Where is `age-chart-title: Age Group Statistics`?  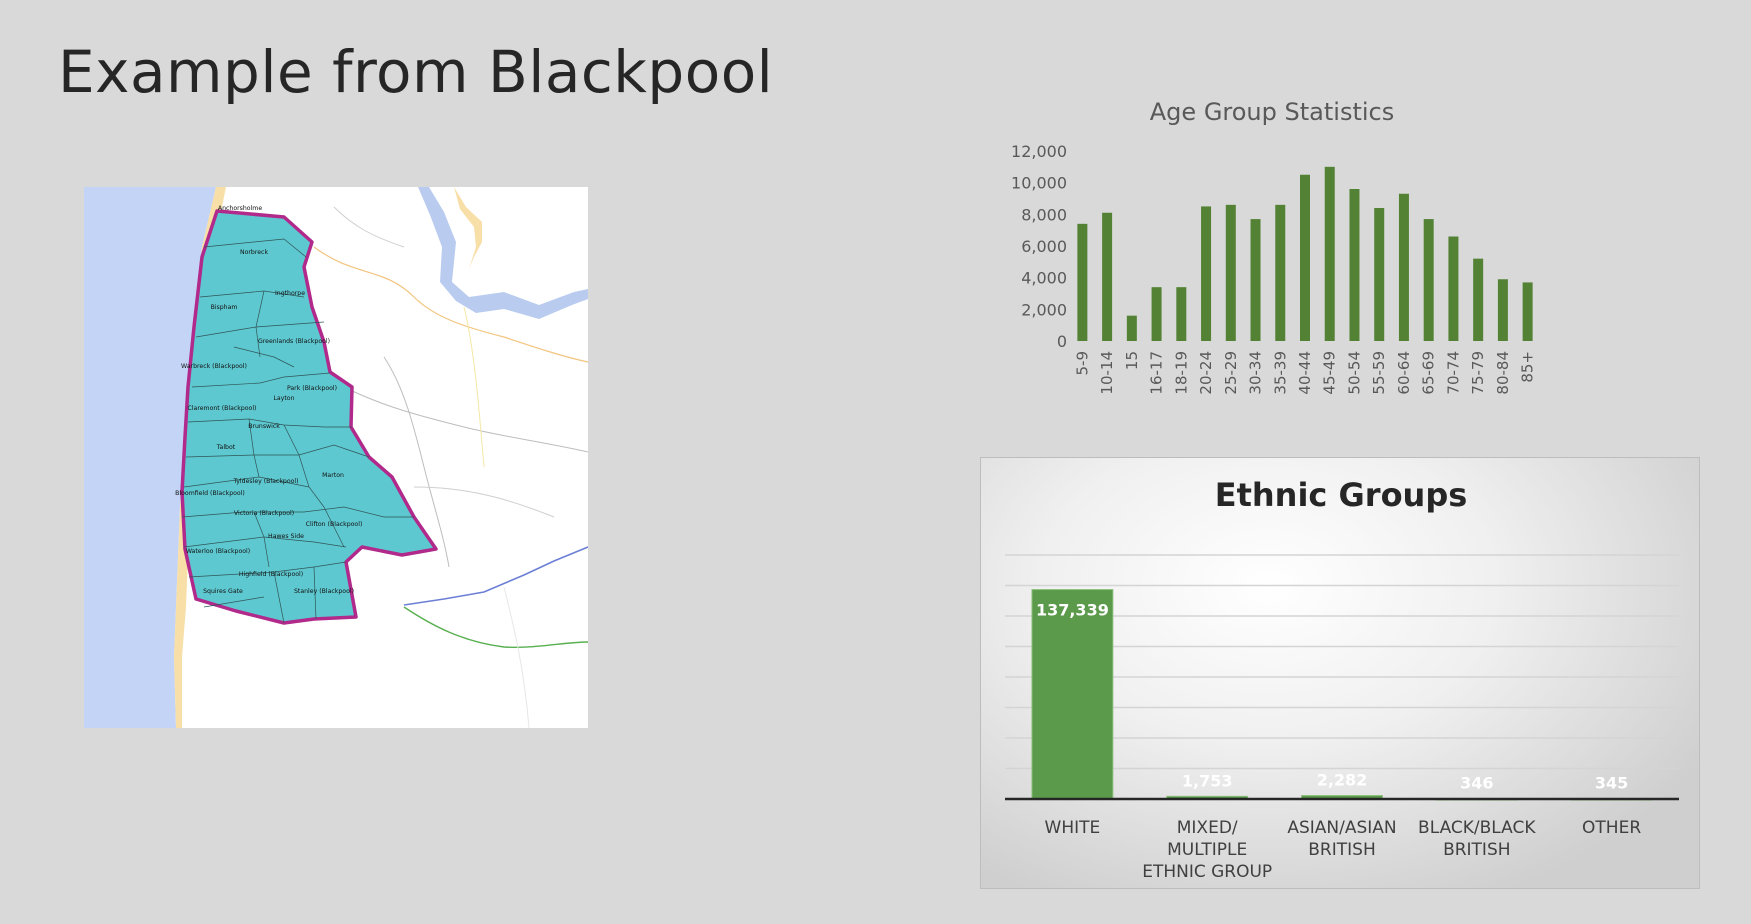 age-chart-title: Age Group Statistics is located at coordinates (1272, 112).